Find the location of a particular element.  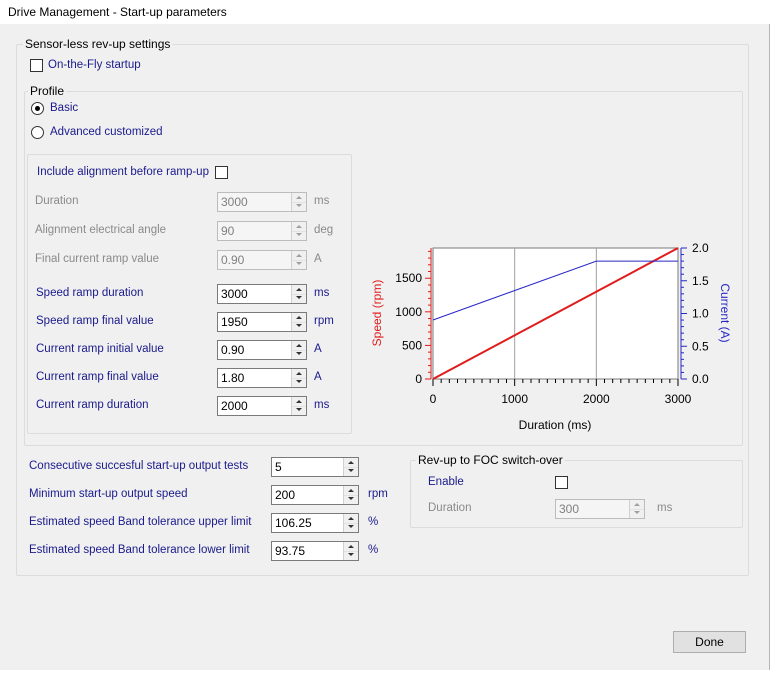

foc-switchover-group-label: Rev-up to FOC switch-over is located at coordinates (490, 460).